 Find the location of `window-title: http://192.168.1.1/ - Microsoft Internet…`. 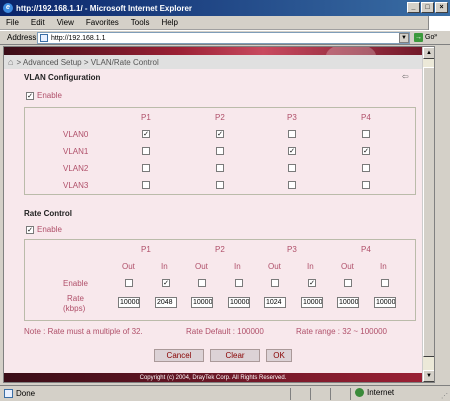

window-title: http://192.168.1.1/ - Microsoft Internet… is located at coordinates (104, 8).